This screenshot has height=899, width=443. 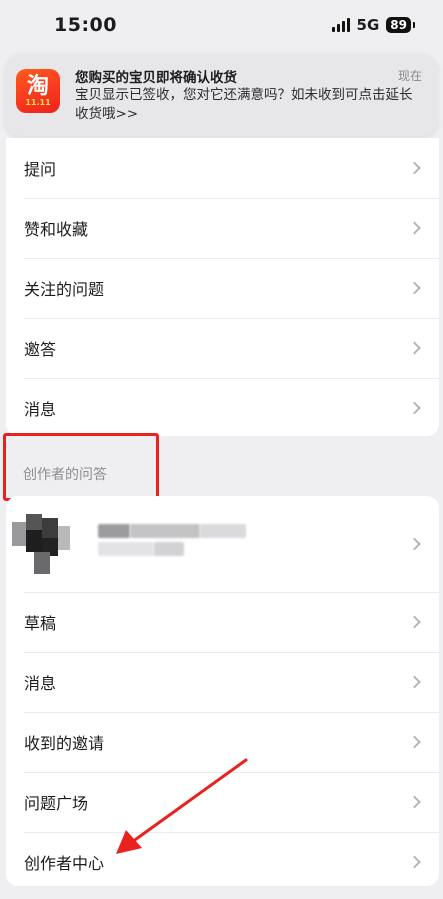 What do you see at coordinates (182, 806) in the screenshot?
I see `annotation-arrow-icon` at bounding box center [182, 806].